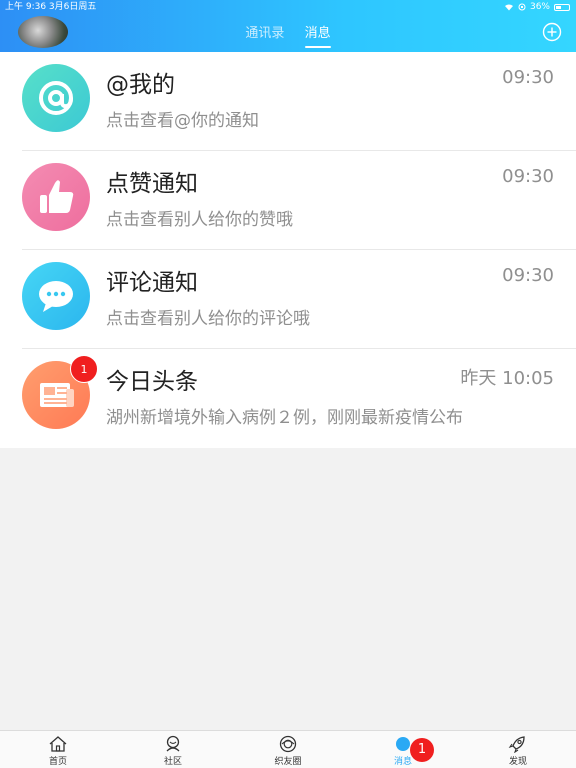  Describe the element at coordinates (284, 418) in the screenshot. I see `message-subtitle: 湖州新增境外输入病例２例，刚刚最新疫情公布` at that location.